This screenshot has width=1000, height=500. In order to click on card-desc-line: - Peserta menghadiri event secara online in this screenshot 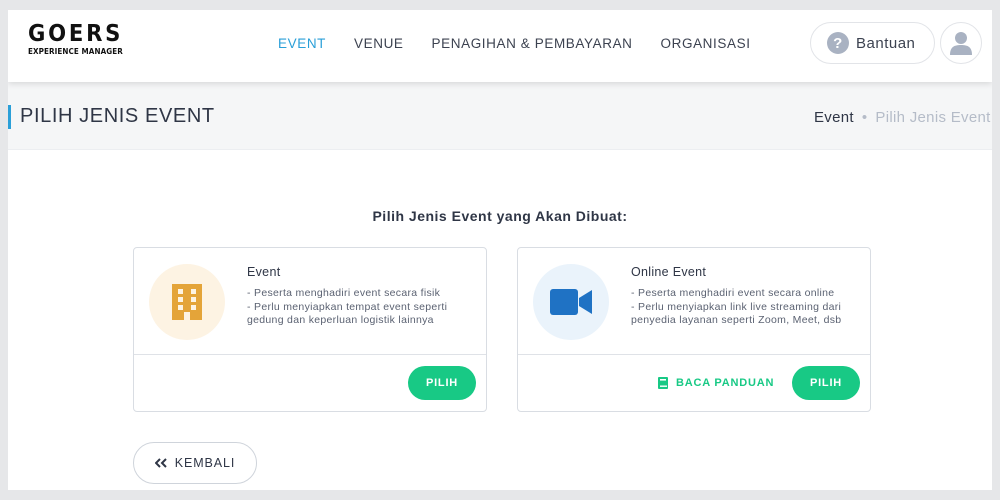, I will do `click(733, 293)`.